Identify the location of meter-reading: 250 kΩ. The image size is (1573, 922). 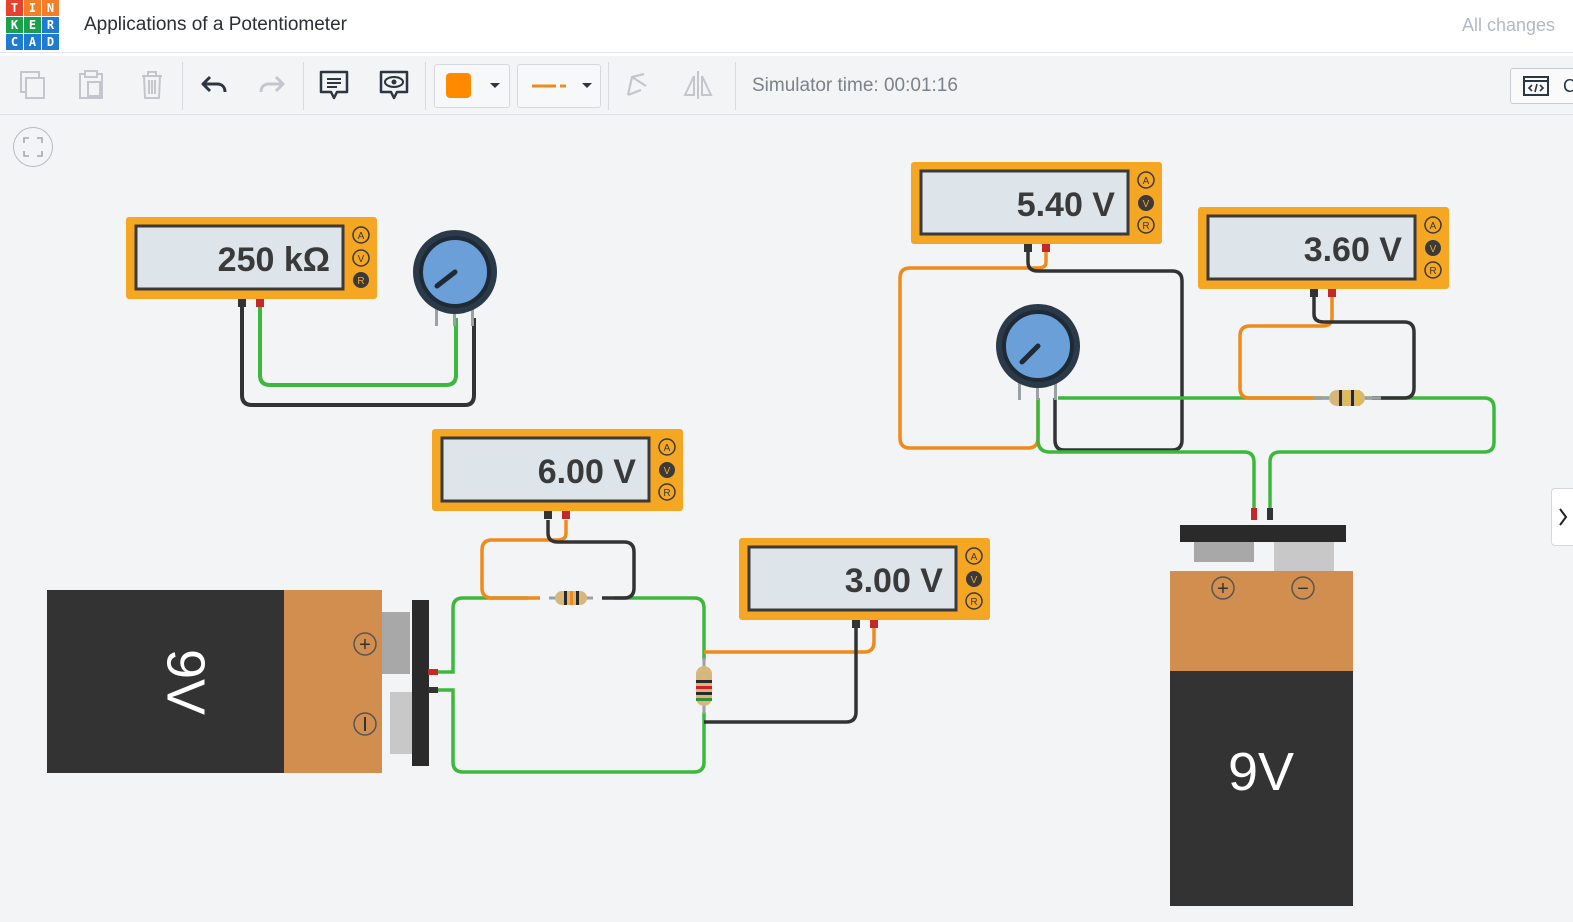
(274, 260).